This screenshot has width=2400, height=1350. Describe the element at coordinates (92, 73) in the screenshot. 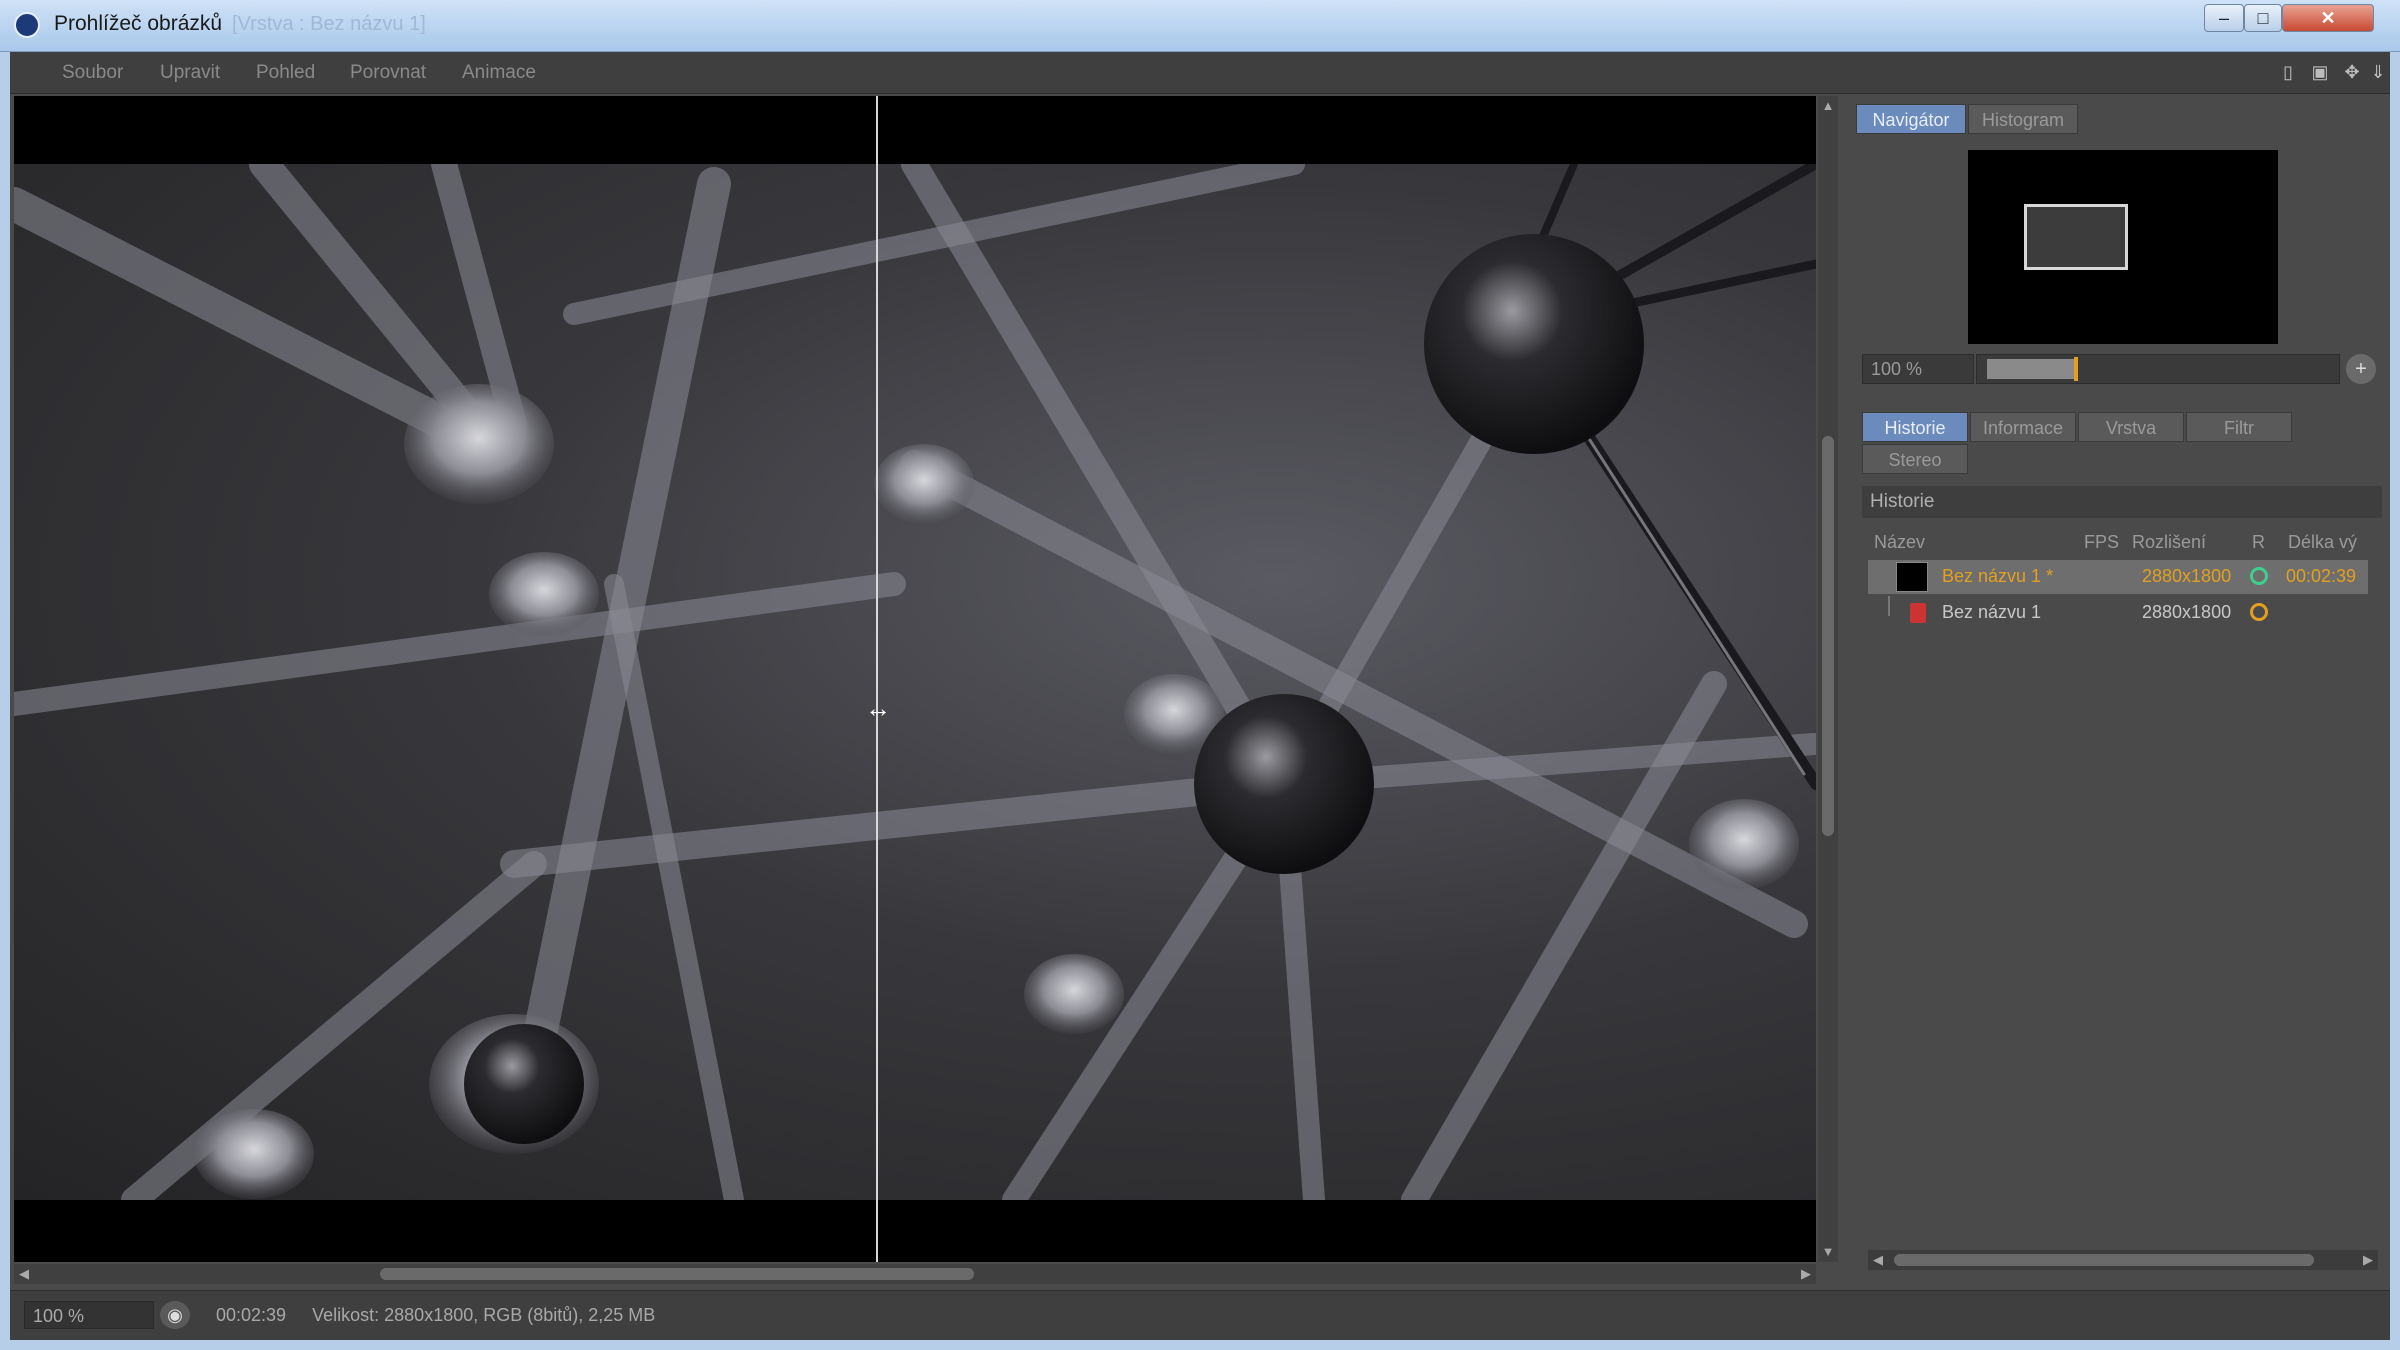

I see `menu-soubor: Soubor` at that location.